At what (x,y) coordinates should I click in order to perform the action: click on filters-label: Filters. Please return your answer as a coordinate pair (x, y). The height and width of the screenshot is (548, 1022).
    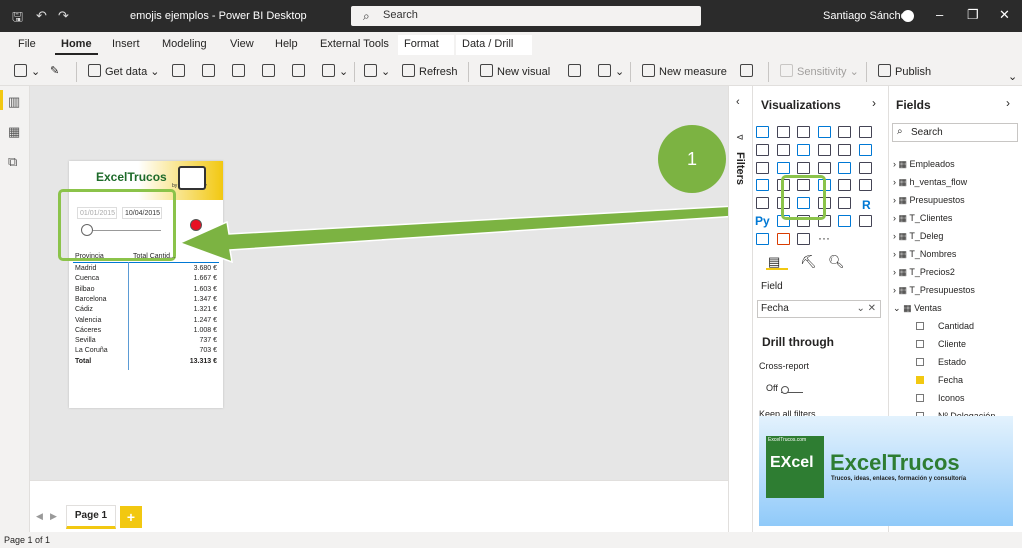
    Looking at the image, I should click on (740, 168).